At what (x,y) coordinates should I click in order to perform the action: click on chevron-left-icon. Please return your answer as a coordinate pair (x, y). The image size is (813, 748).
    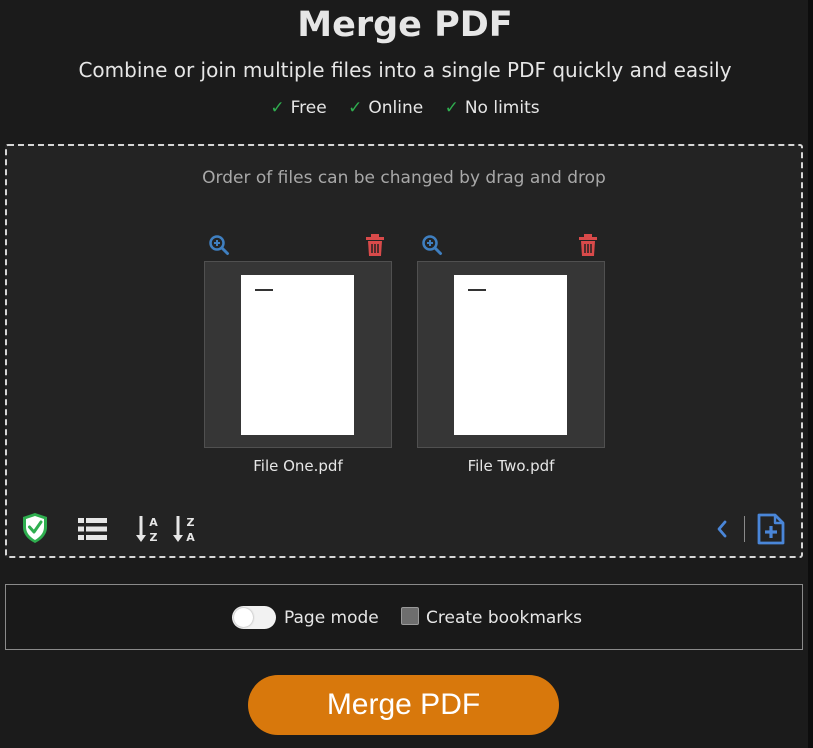
    Looking at the image, I should click on (722, 529).